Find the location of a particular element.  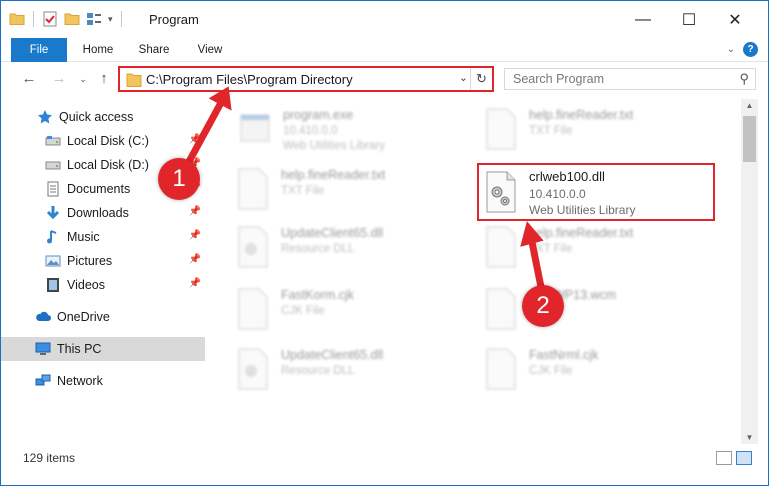

ribbon-right-controls: ⌄ ? is located at coordinates (742, 49).